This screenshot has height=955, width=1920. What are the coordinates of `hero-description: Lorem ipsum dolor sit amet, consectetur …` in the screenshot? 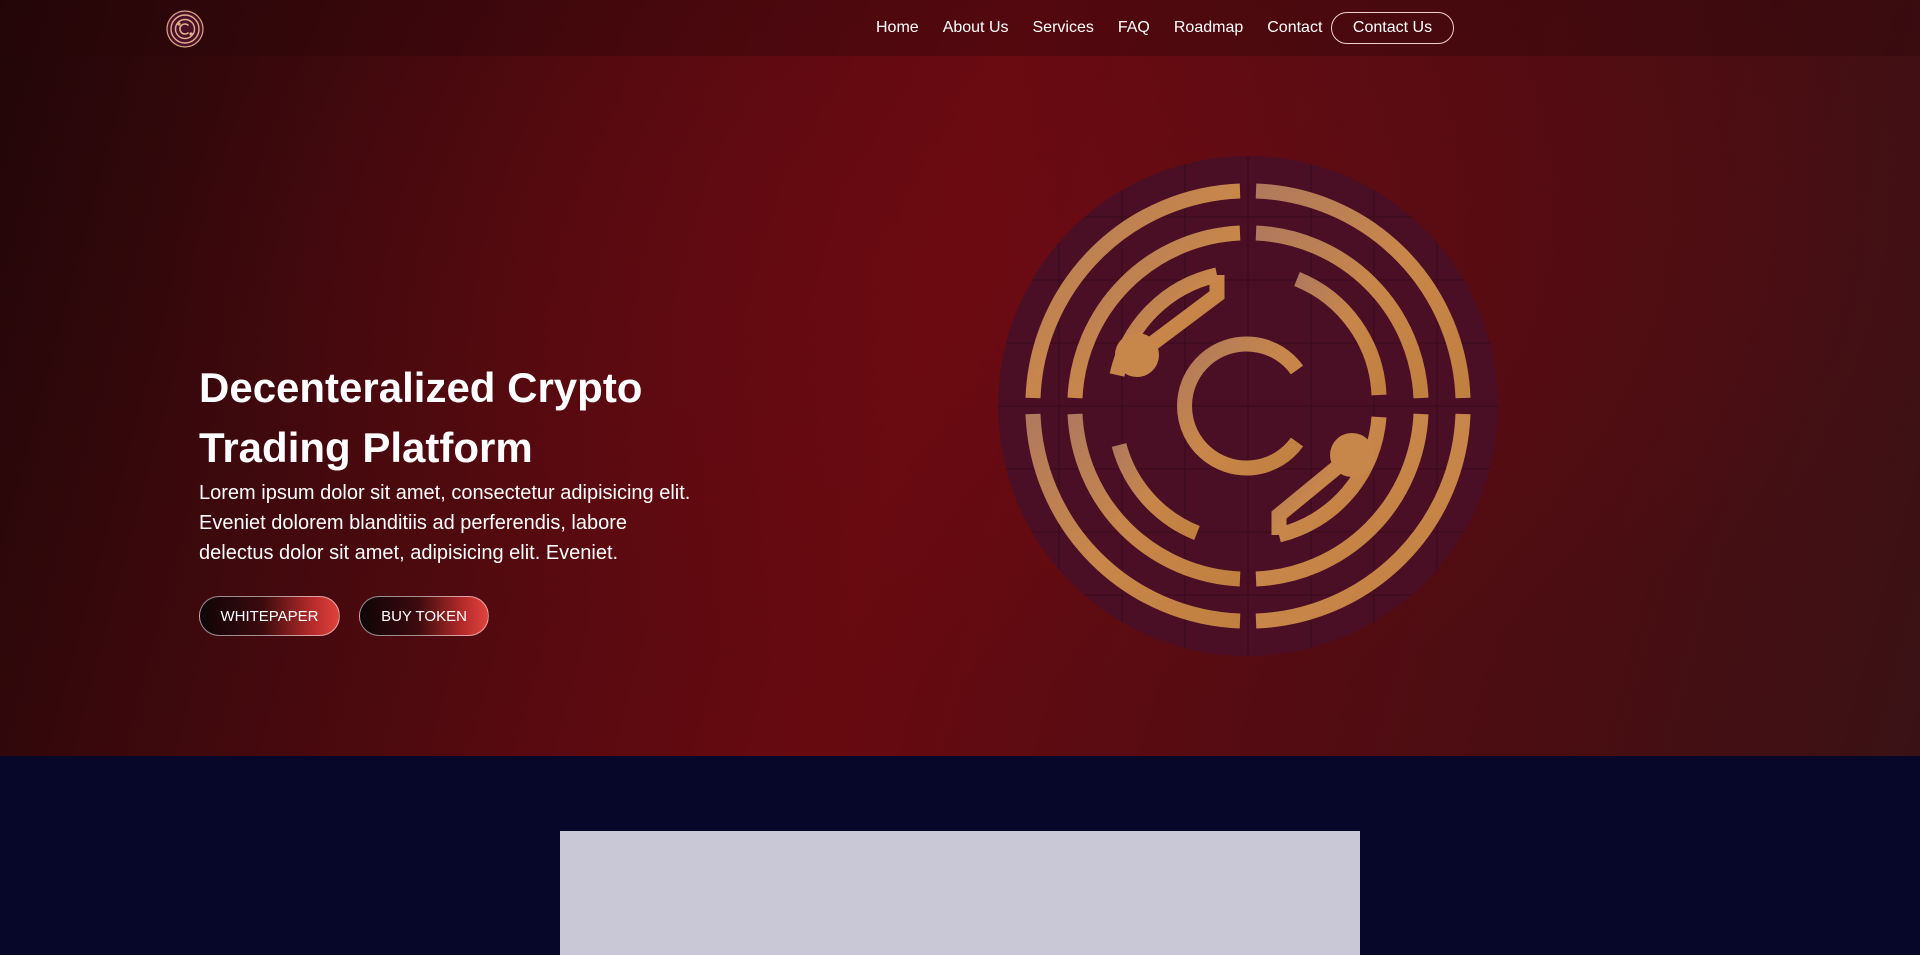 It's located at (459, 523).